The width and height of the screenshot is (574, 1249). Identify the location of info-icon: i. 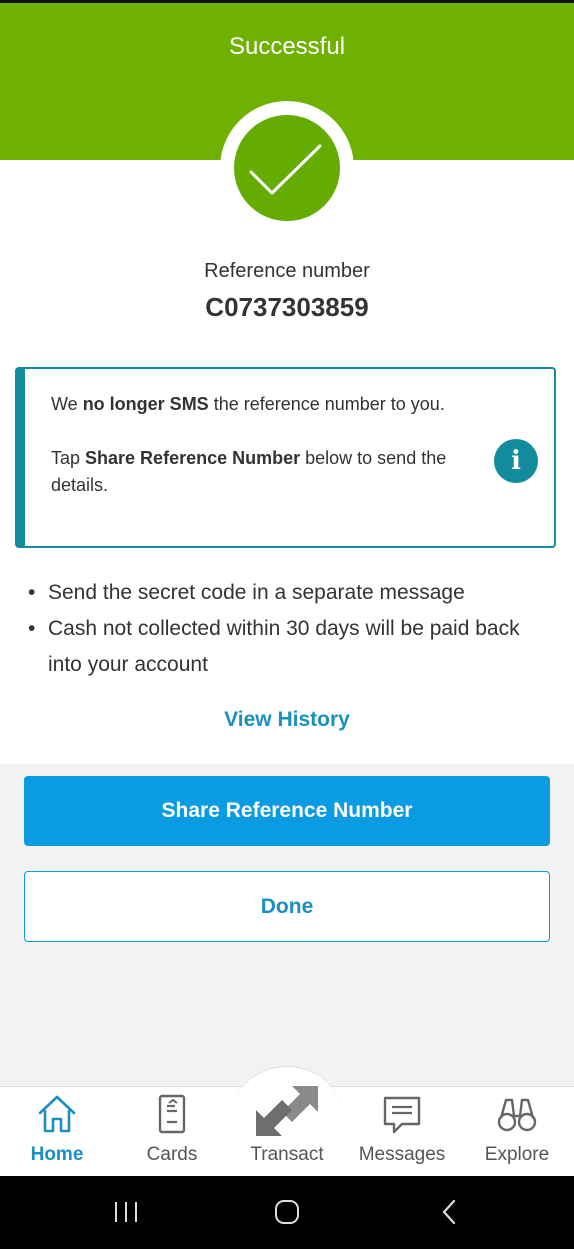
(516, 461).